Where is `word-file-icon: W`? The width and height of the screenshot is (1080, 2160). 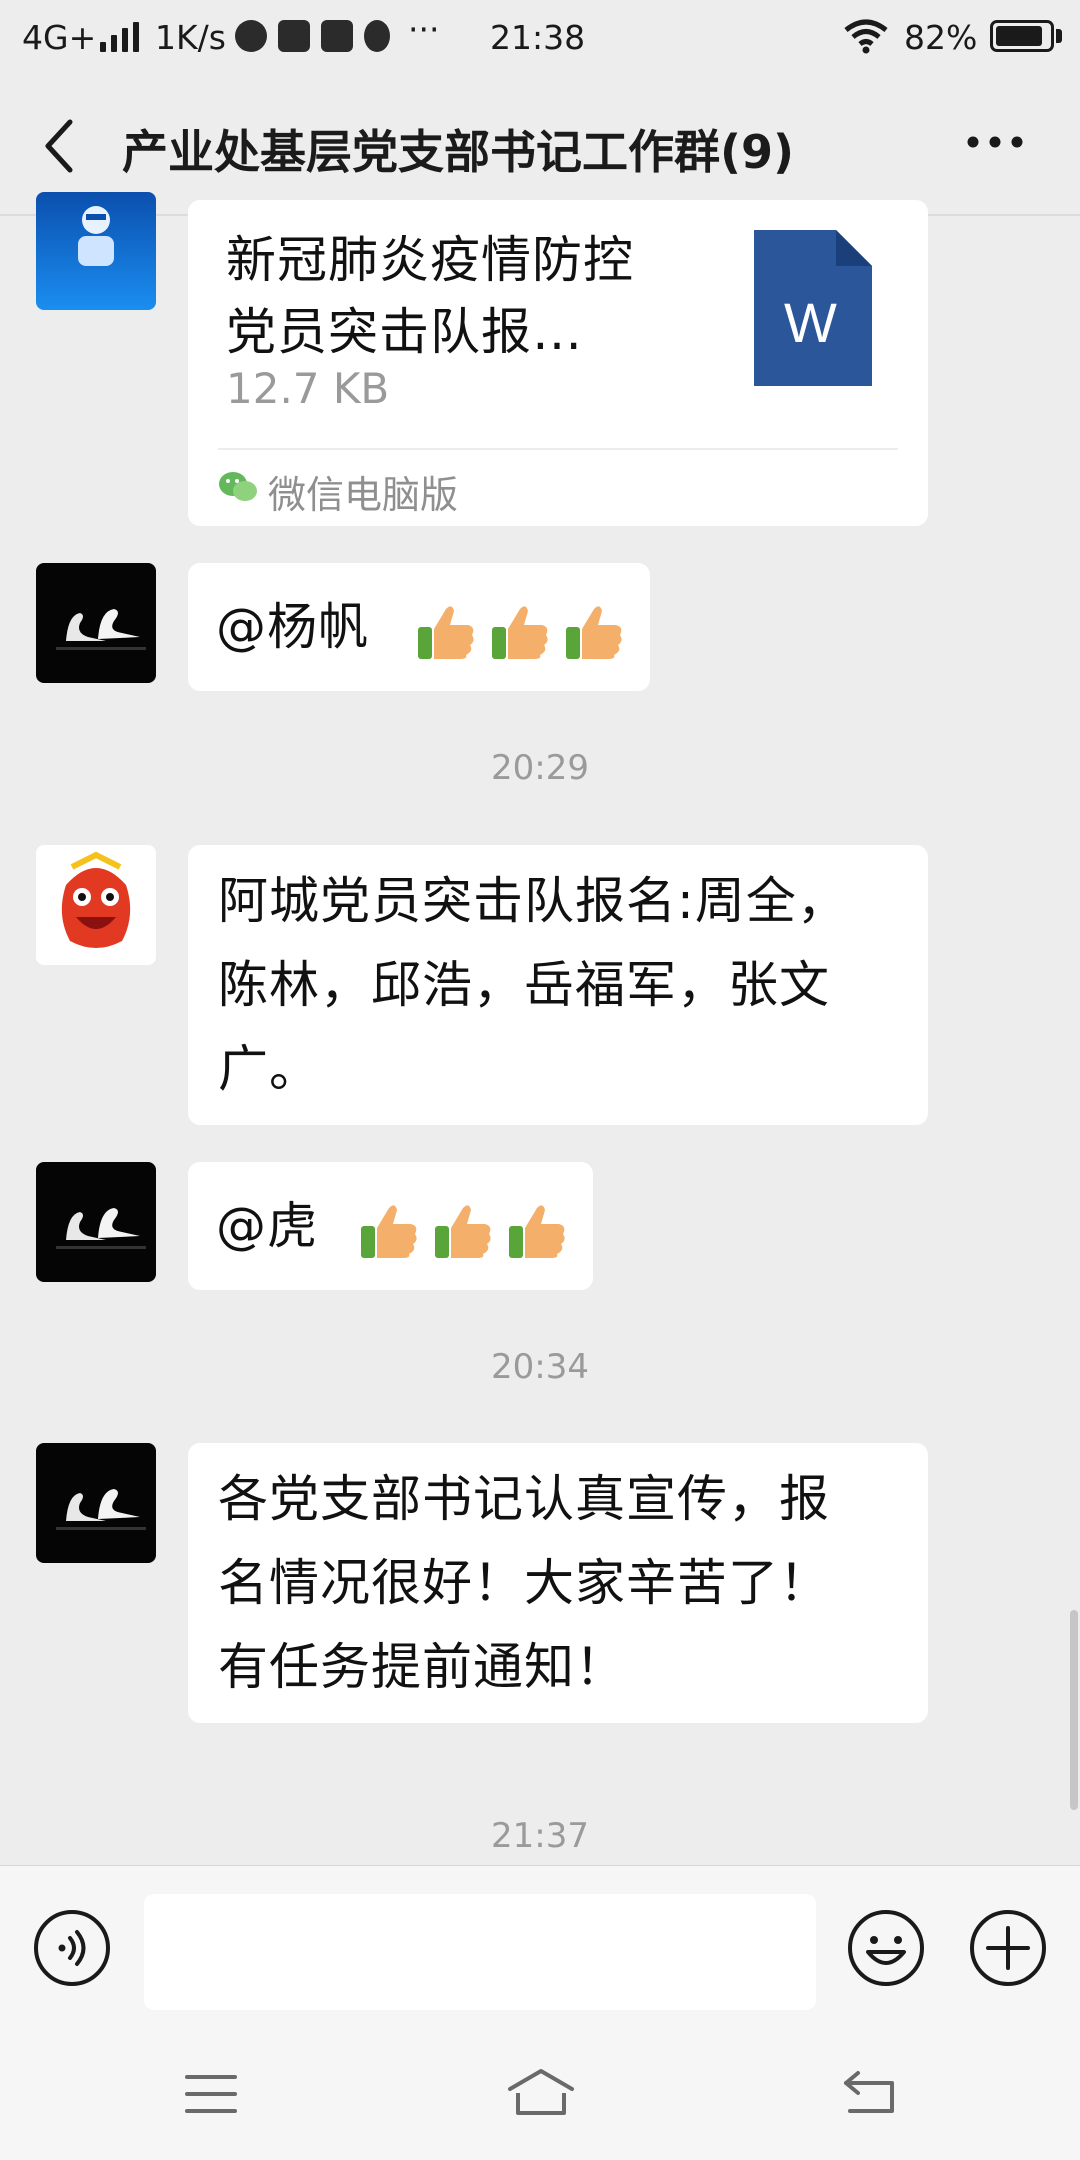
word-file-icon: W is located at coordinates (813, 308).